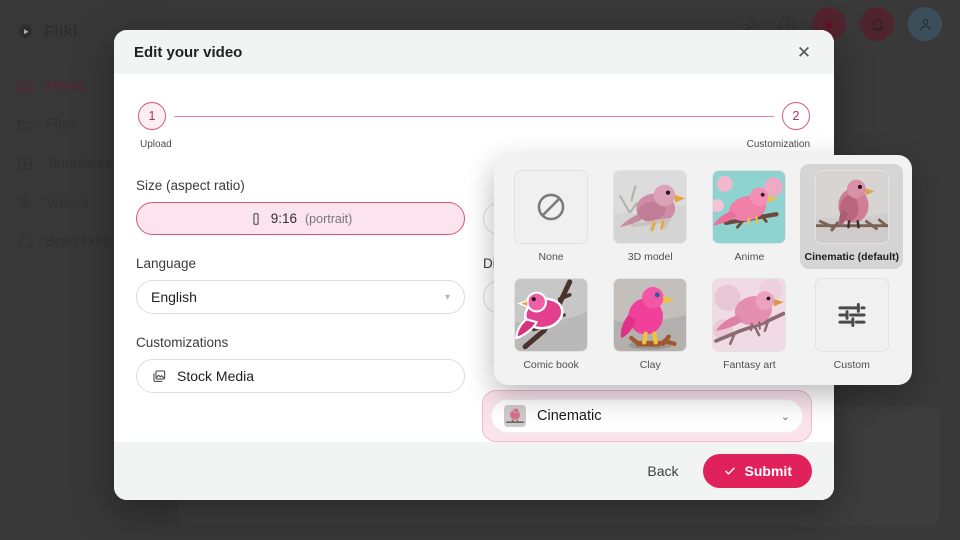 The width and height of the screenshot is (960, 540). I want to click on submit-button-label: Submit, so click(768, 471).